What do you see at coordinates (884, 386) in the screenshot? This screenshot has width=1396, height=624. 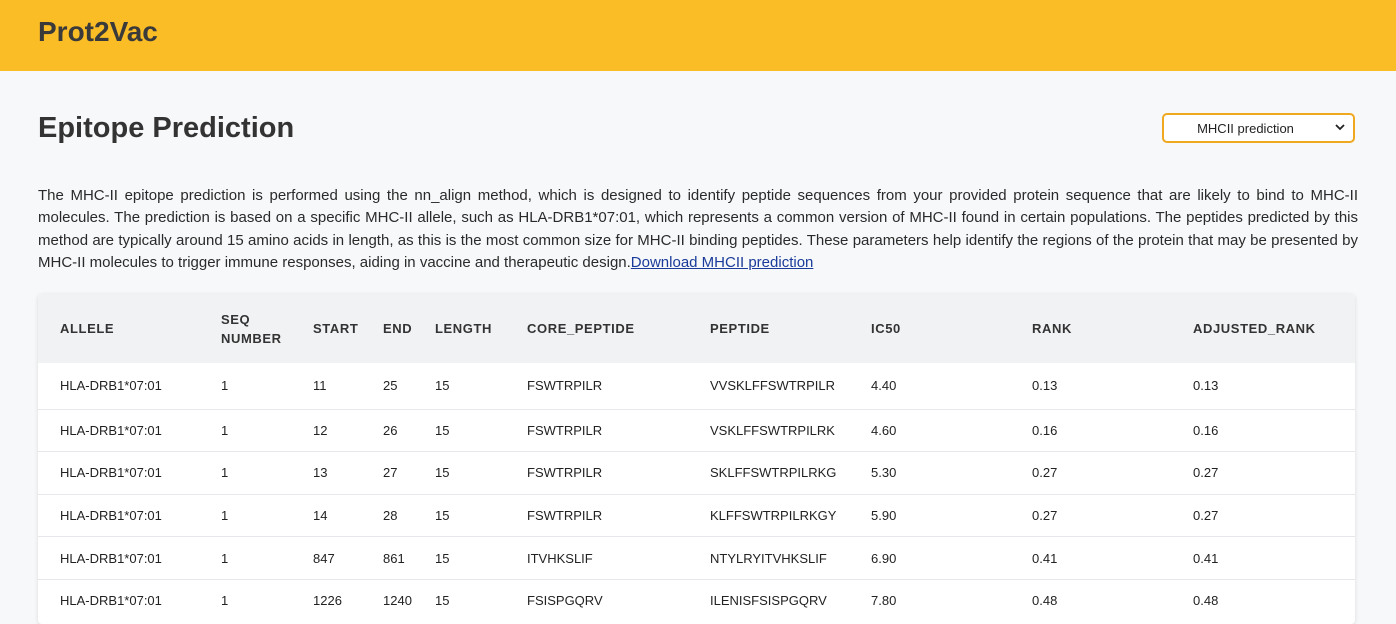 I see `cell-ic50: 4.40` at bounding box center [884, 386].